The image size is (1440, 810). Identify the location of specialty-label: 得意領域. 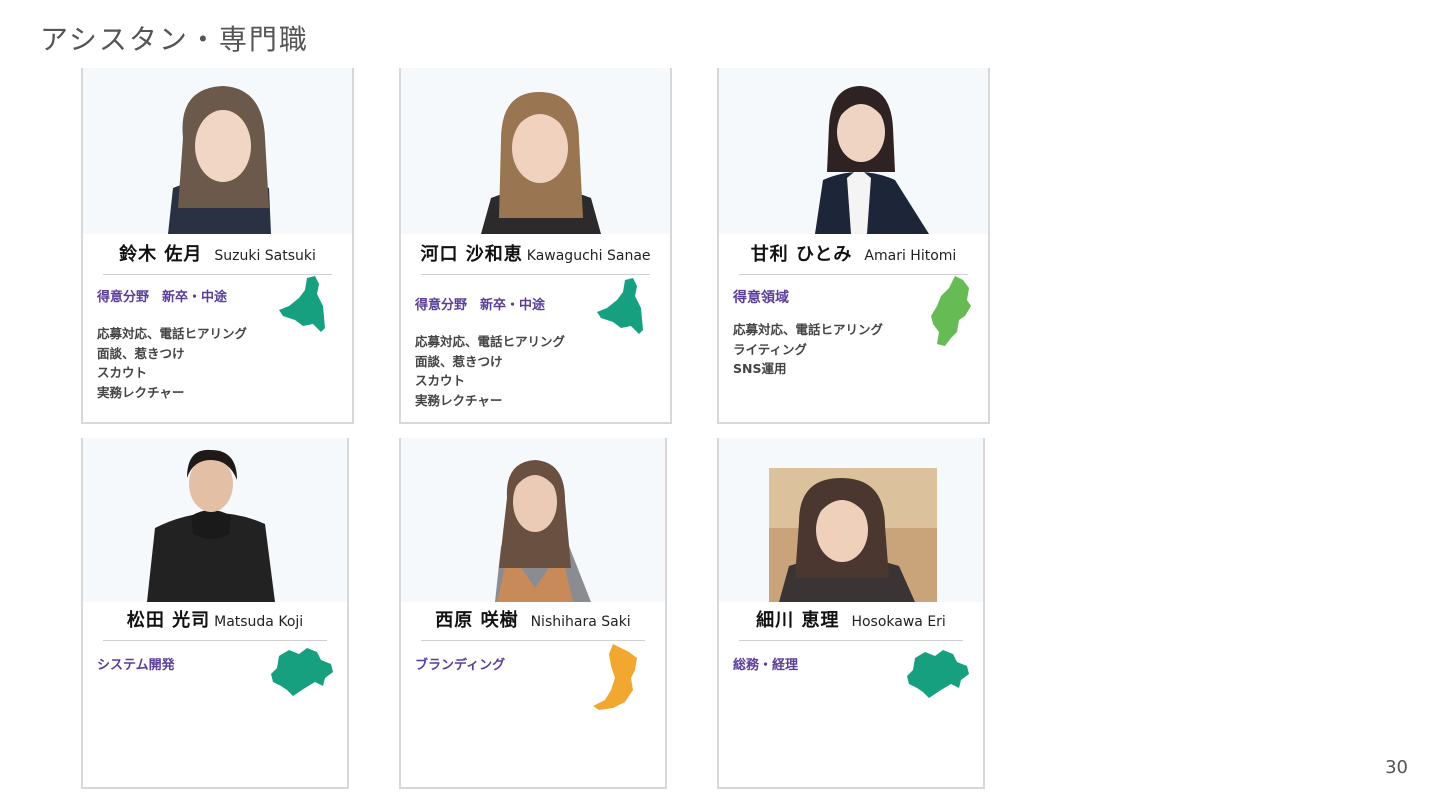
(761, 298).